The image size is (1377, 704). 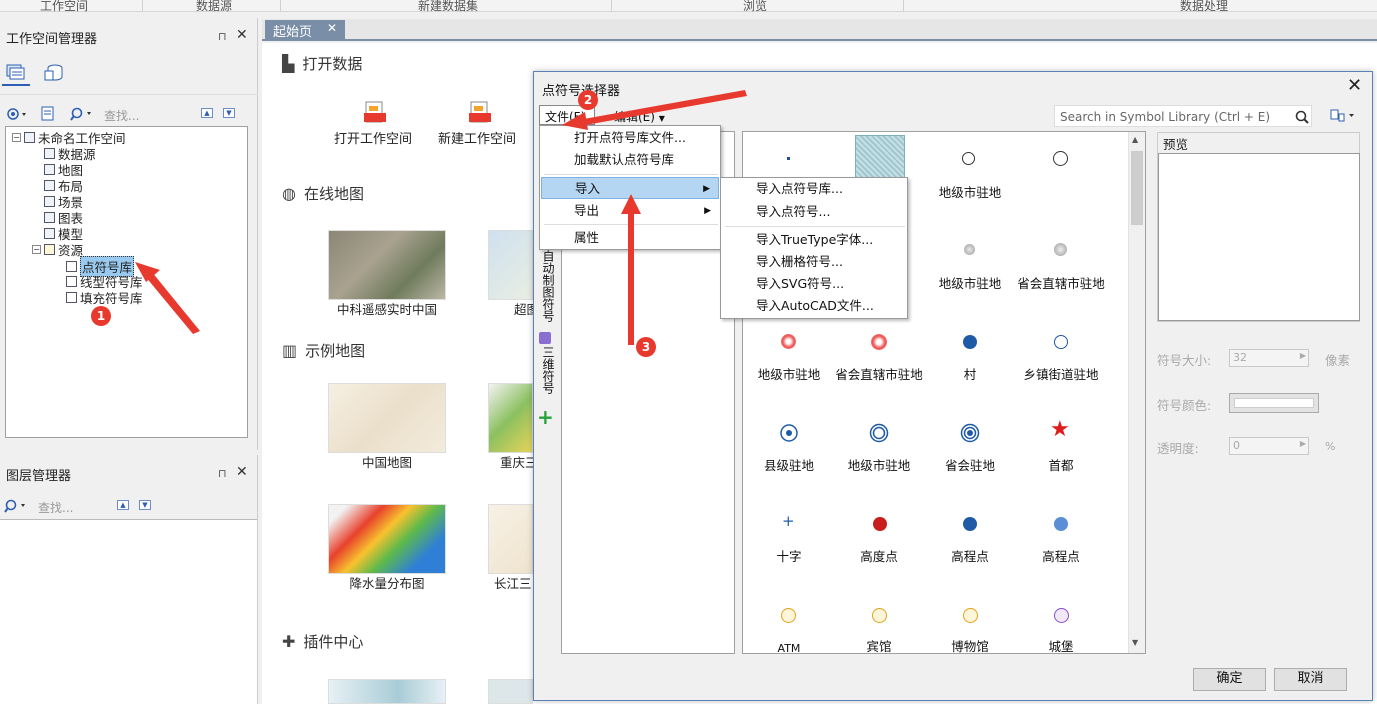 I want to click on symbol-cell: 十字, so click(x=789, y=556).